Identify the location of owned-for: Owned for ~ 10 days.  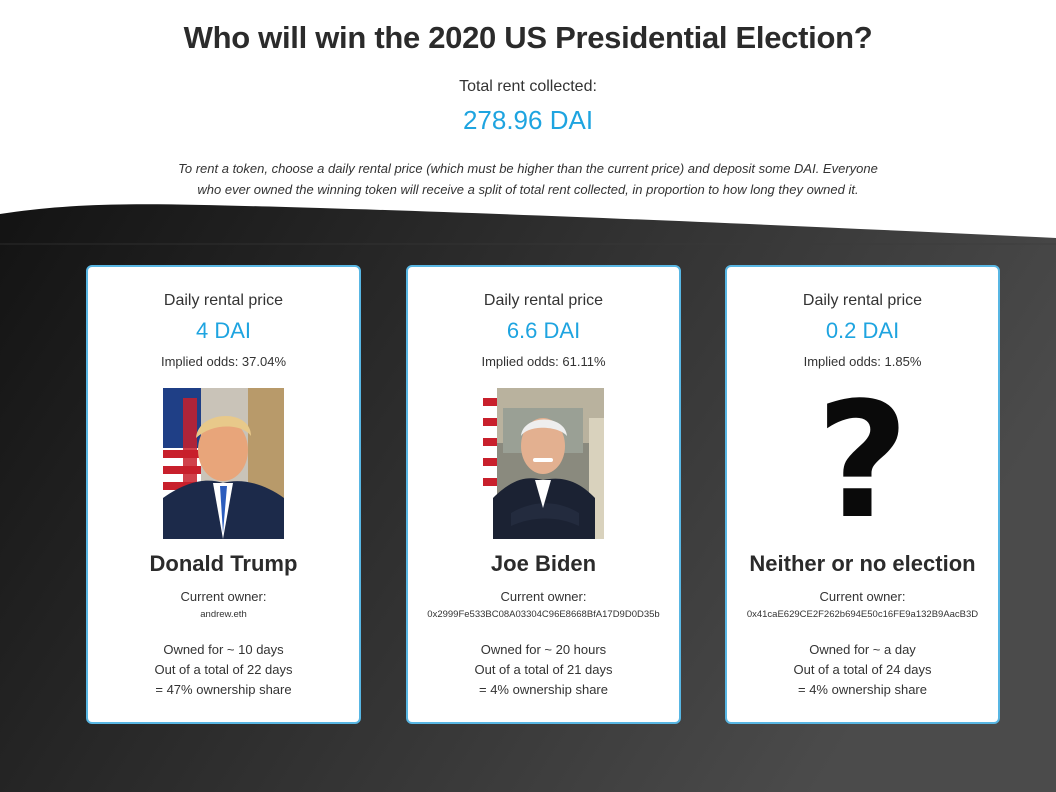
(223, 649).